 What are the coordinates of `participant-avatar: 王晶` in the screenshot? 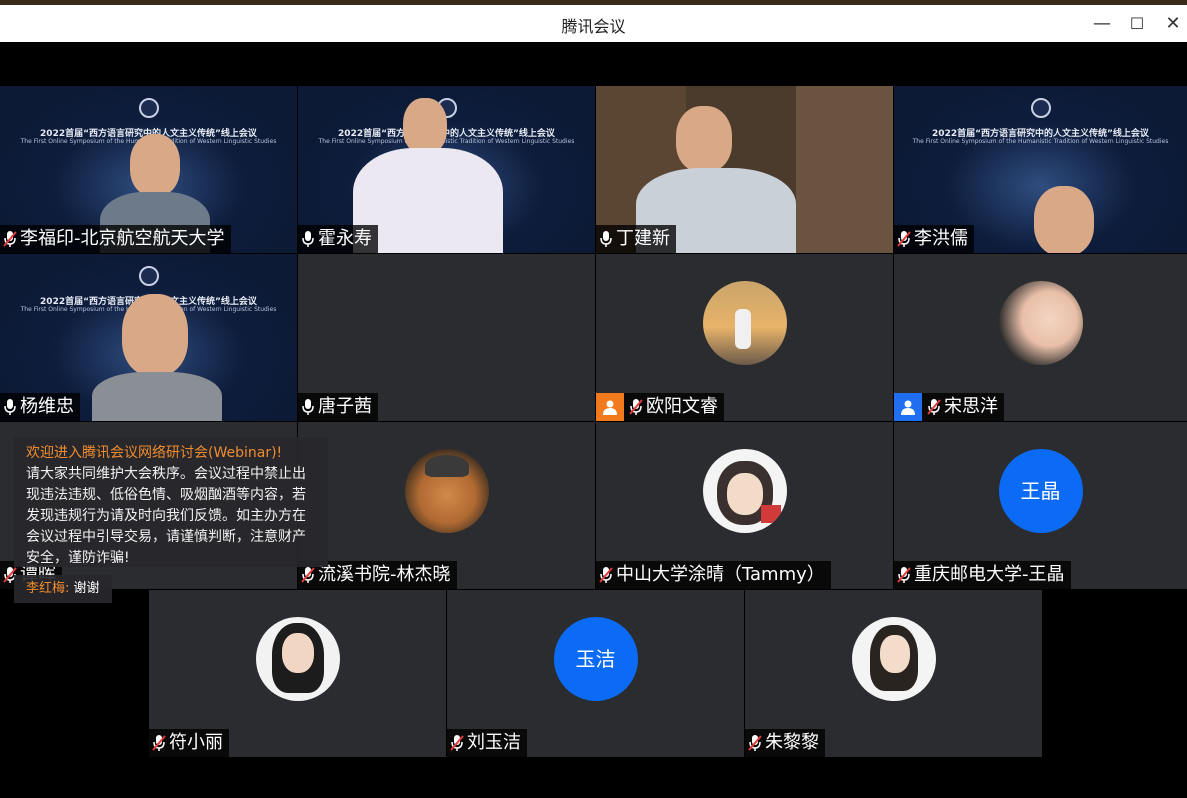 It's located at (1040, 491).